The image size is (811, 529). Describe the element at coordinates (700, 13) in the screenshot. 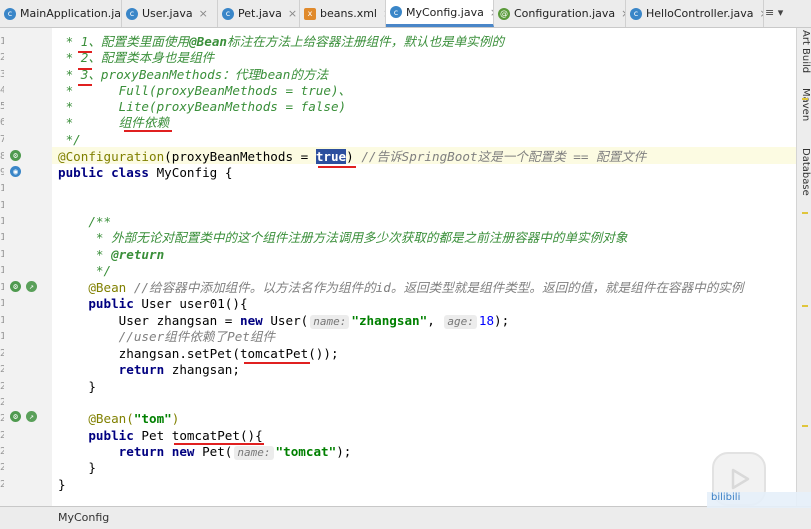

I see `tab-label: HelloController.java` at that location.